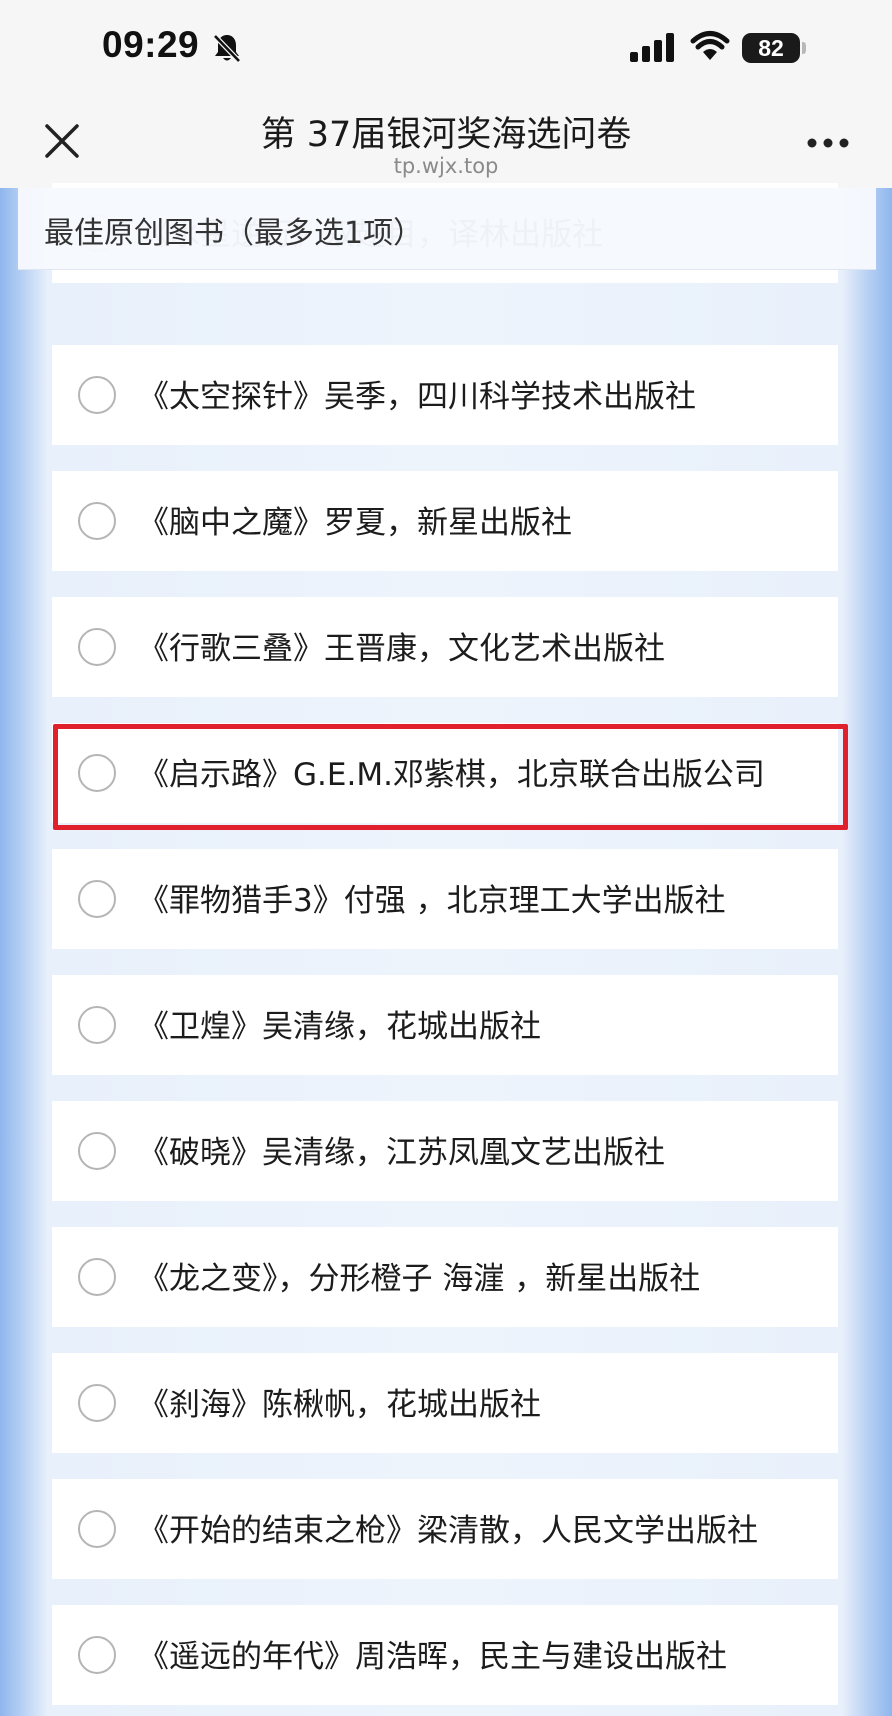 The width and height of the screenshot is (892, 1716). I want to click on status-time: 09:29, so click(151, 44).